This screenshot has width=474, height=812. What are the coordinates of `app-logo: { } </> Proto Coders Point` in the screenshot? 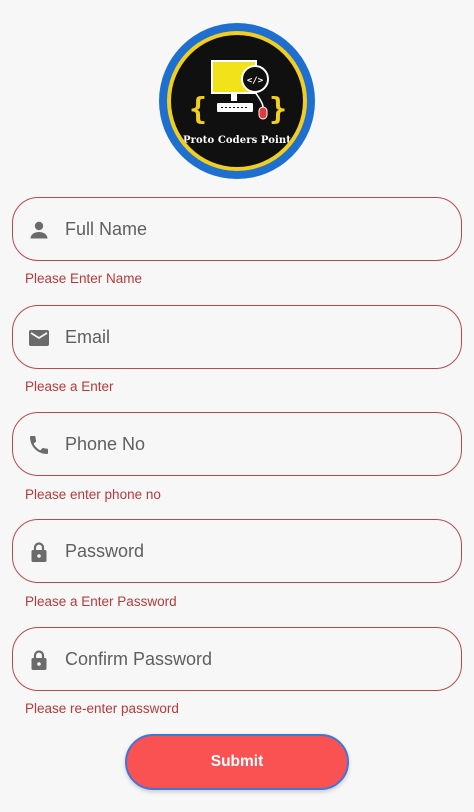 It's located at (237, 101).